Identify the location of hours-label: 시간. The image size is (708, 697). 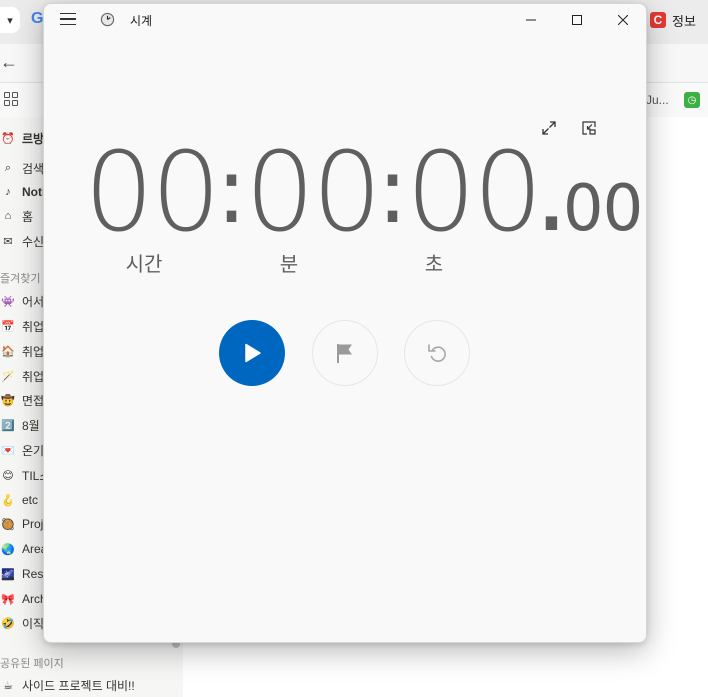
(144, 265).